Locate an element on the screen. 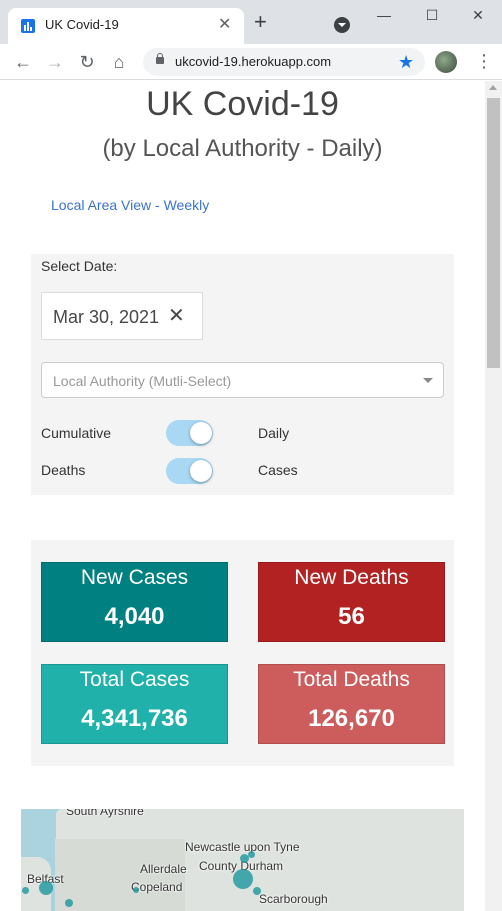 The width and height of the screenshot is (502, 911). dropdown-arrow-icon is located at coordinates (428, 380).